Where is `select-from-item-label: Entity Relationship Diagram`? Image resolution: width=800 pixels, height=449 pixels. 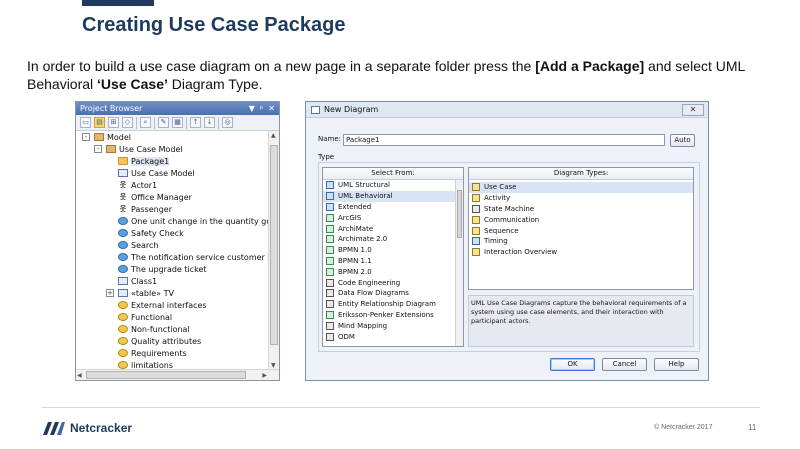 select-from-item-label: Entity Relationship Diagram is located at coordinates (387, 304).